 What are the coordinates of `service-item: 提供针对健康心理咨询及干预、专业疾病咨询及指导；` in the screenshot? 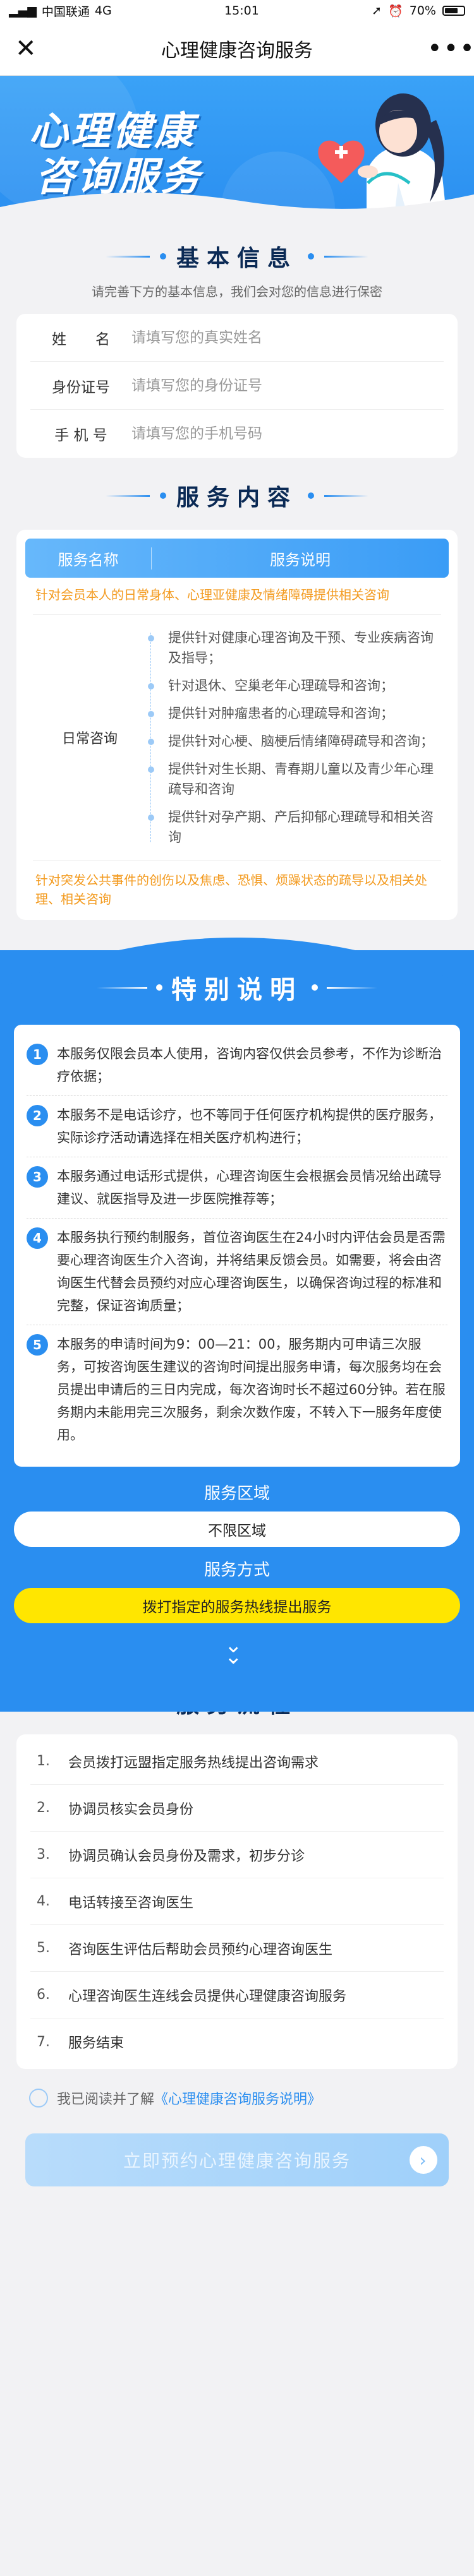 It's located at (294, 648).